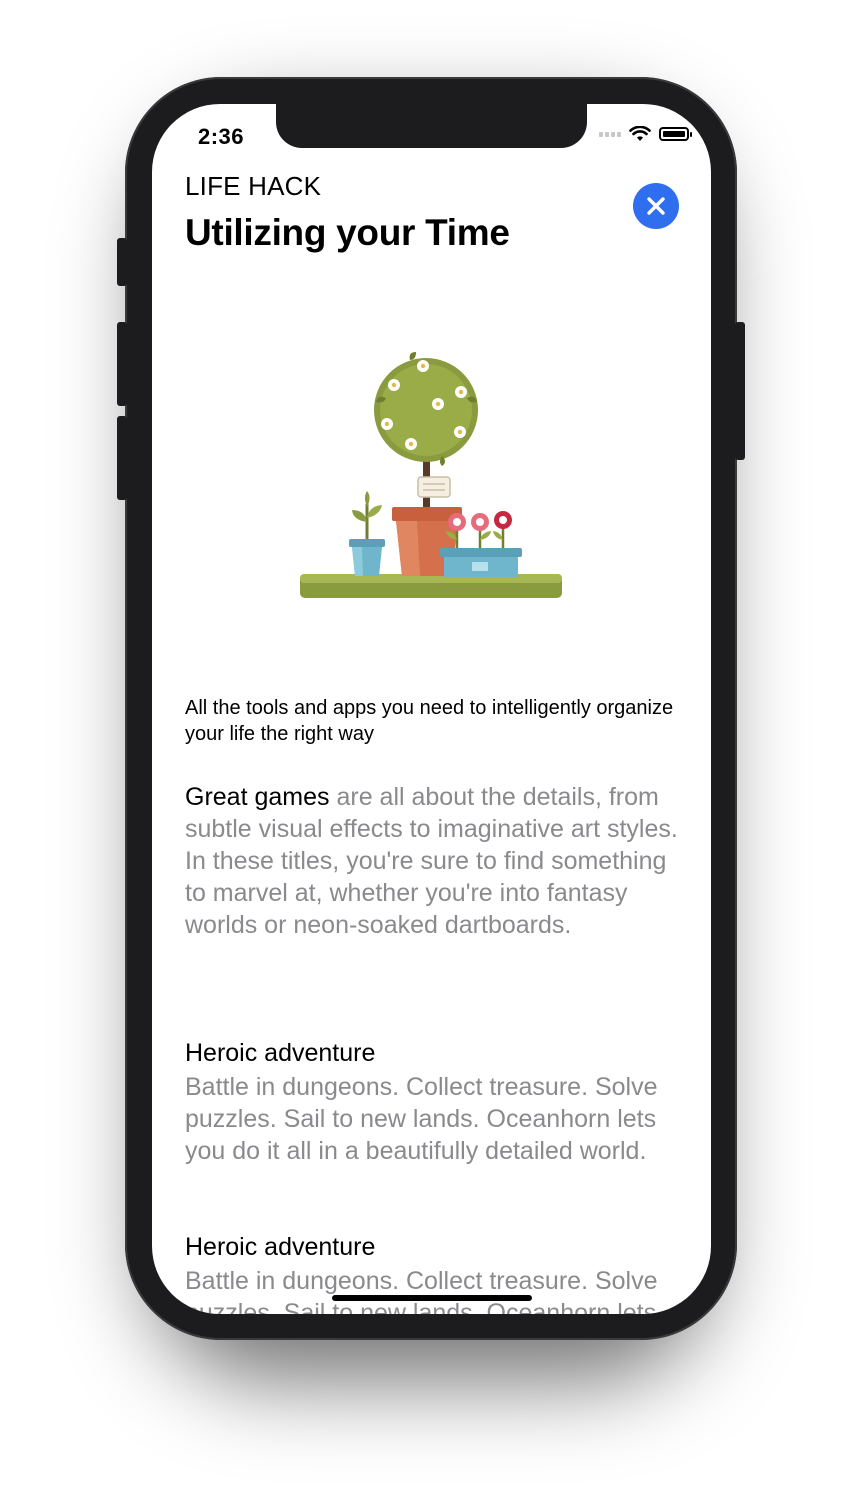 The height and width of the screenshot is (1490, 862). I want to click on status-time: 2:36, so click(221, 136).